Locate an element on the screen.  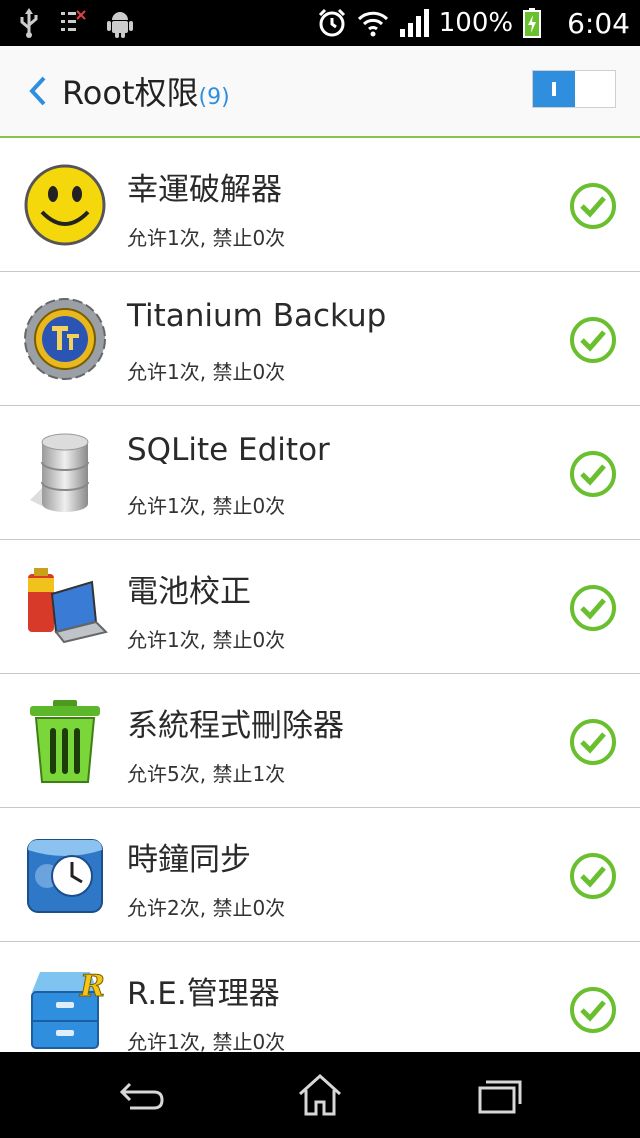
app-name: 系統程式刪除器 is located at coordinates (235, 726).